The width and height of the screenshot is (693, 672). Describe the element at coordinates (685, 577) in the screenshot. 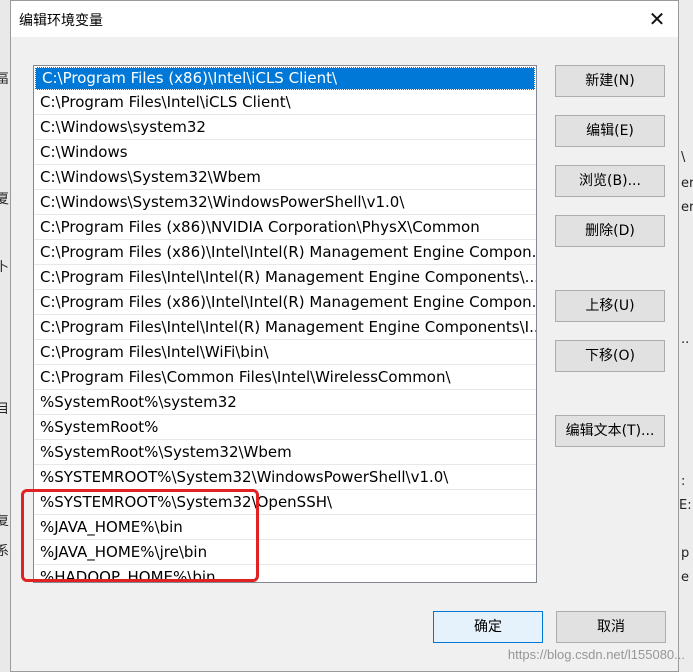

I see `bg-text: e` at that location.